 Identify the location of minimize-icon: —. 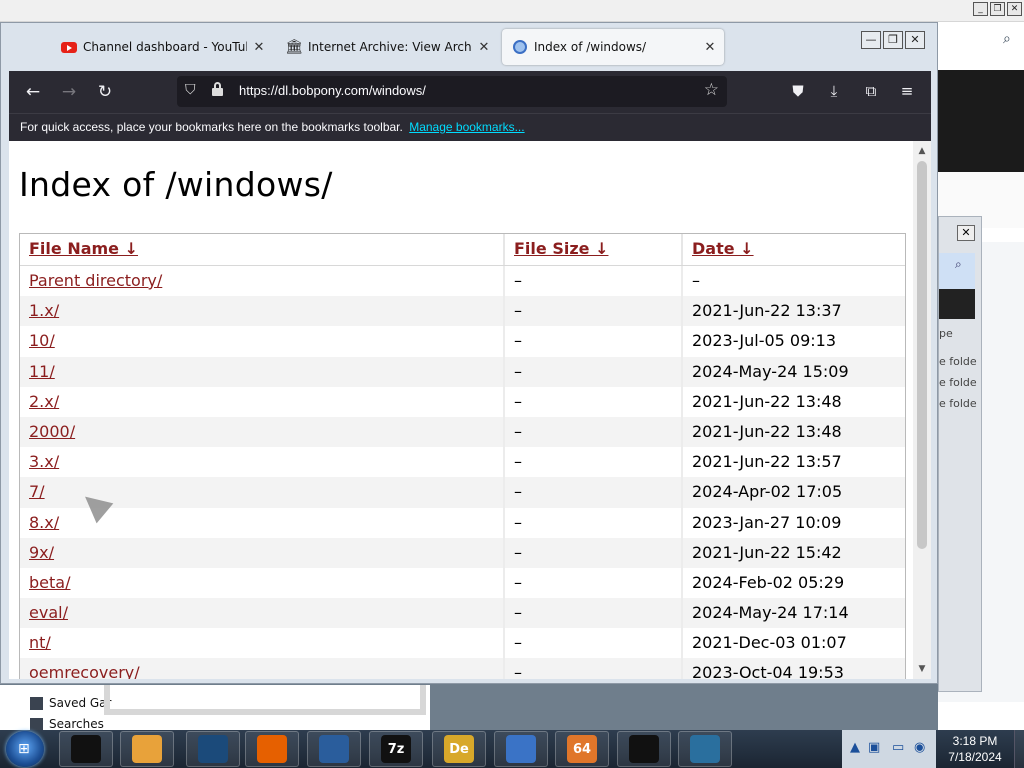
(871, 40).